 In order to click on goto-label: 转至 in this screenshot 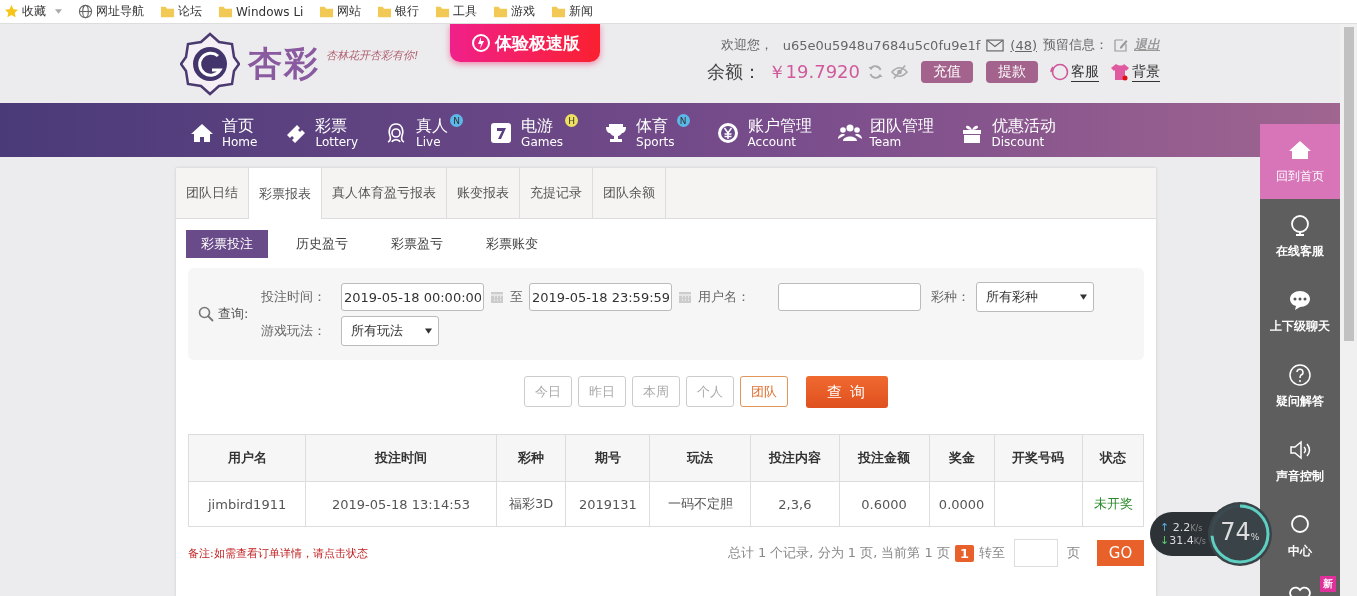, I will do `click(992, 553)`.